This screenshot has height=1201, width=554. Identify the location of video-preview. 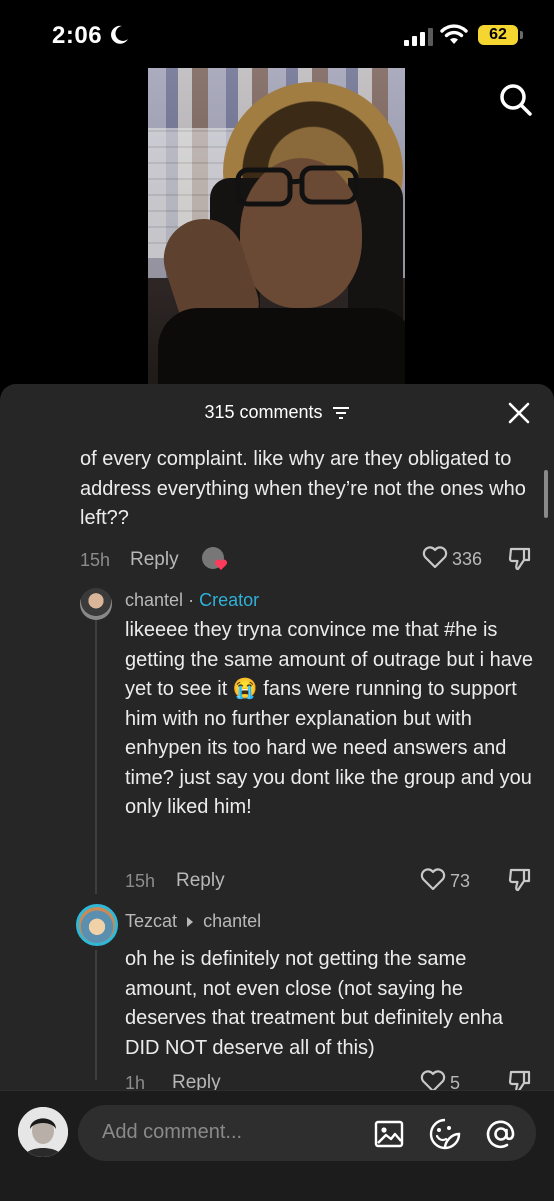
(276, 229).